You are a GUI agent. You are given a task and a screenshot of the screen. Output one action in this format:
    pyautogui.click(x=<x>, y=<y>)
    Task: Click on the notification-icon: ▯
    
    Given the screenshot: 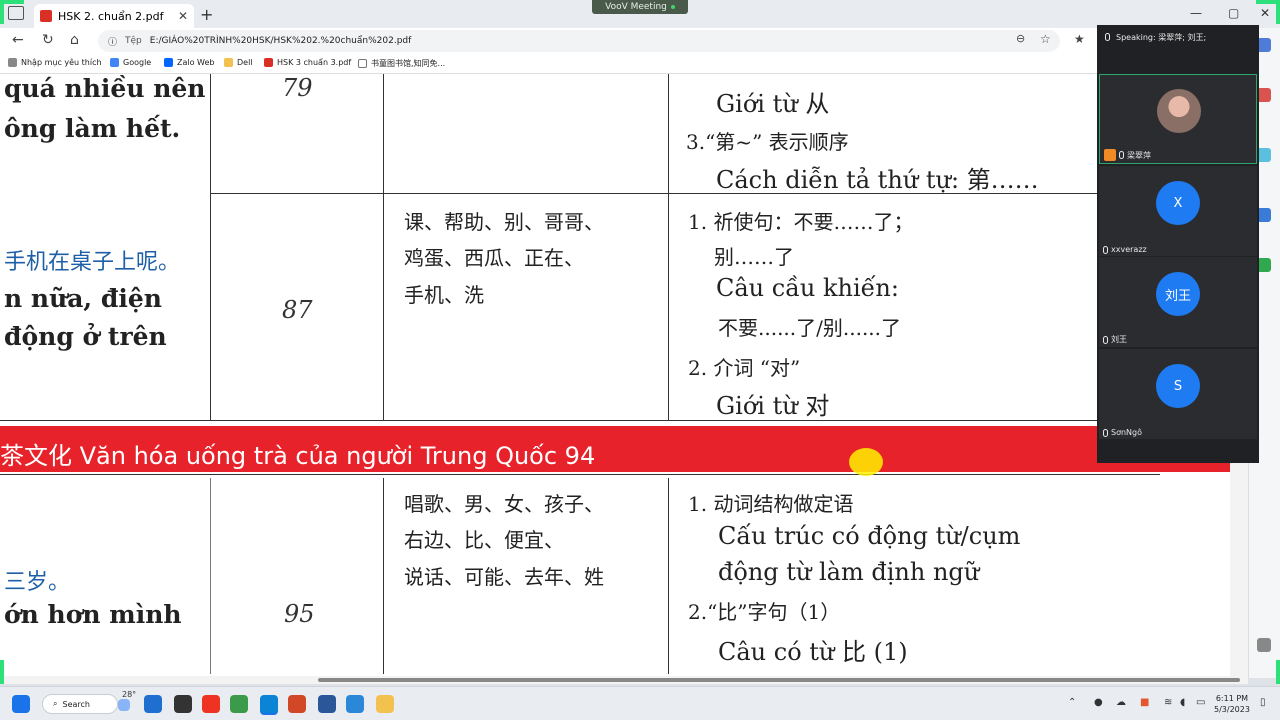 What is the action you would take?
    pyautogui.click(x=1263, y=702)
    